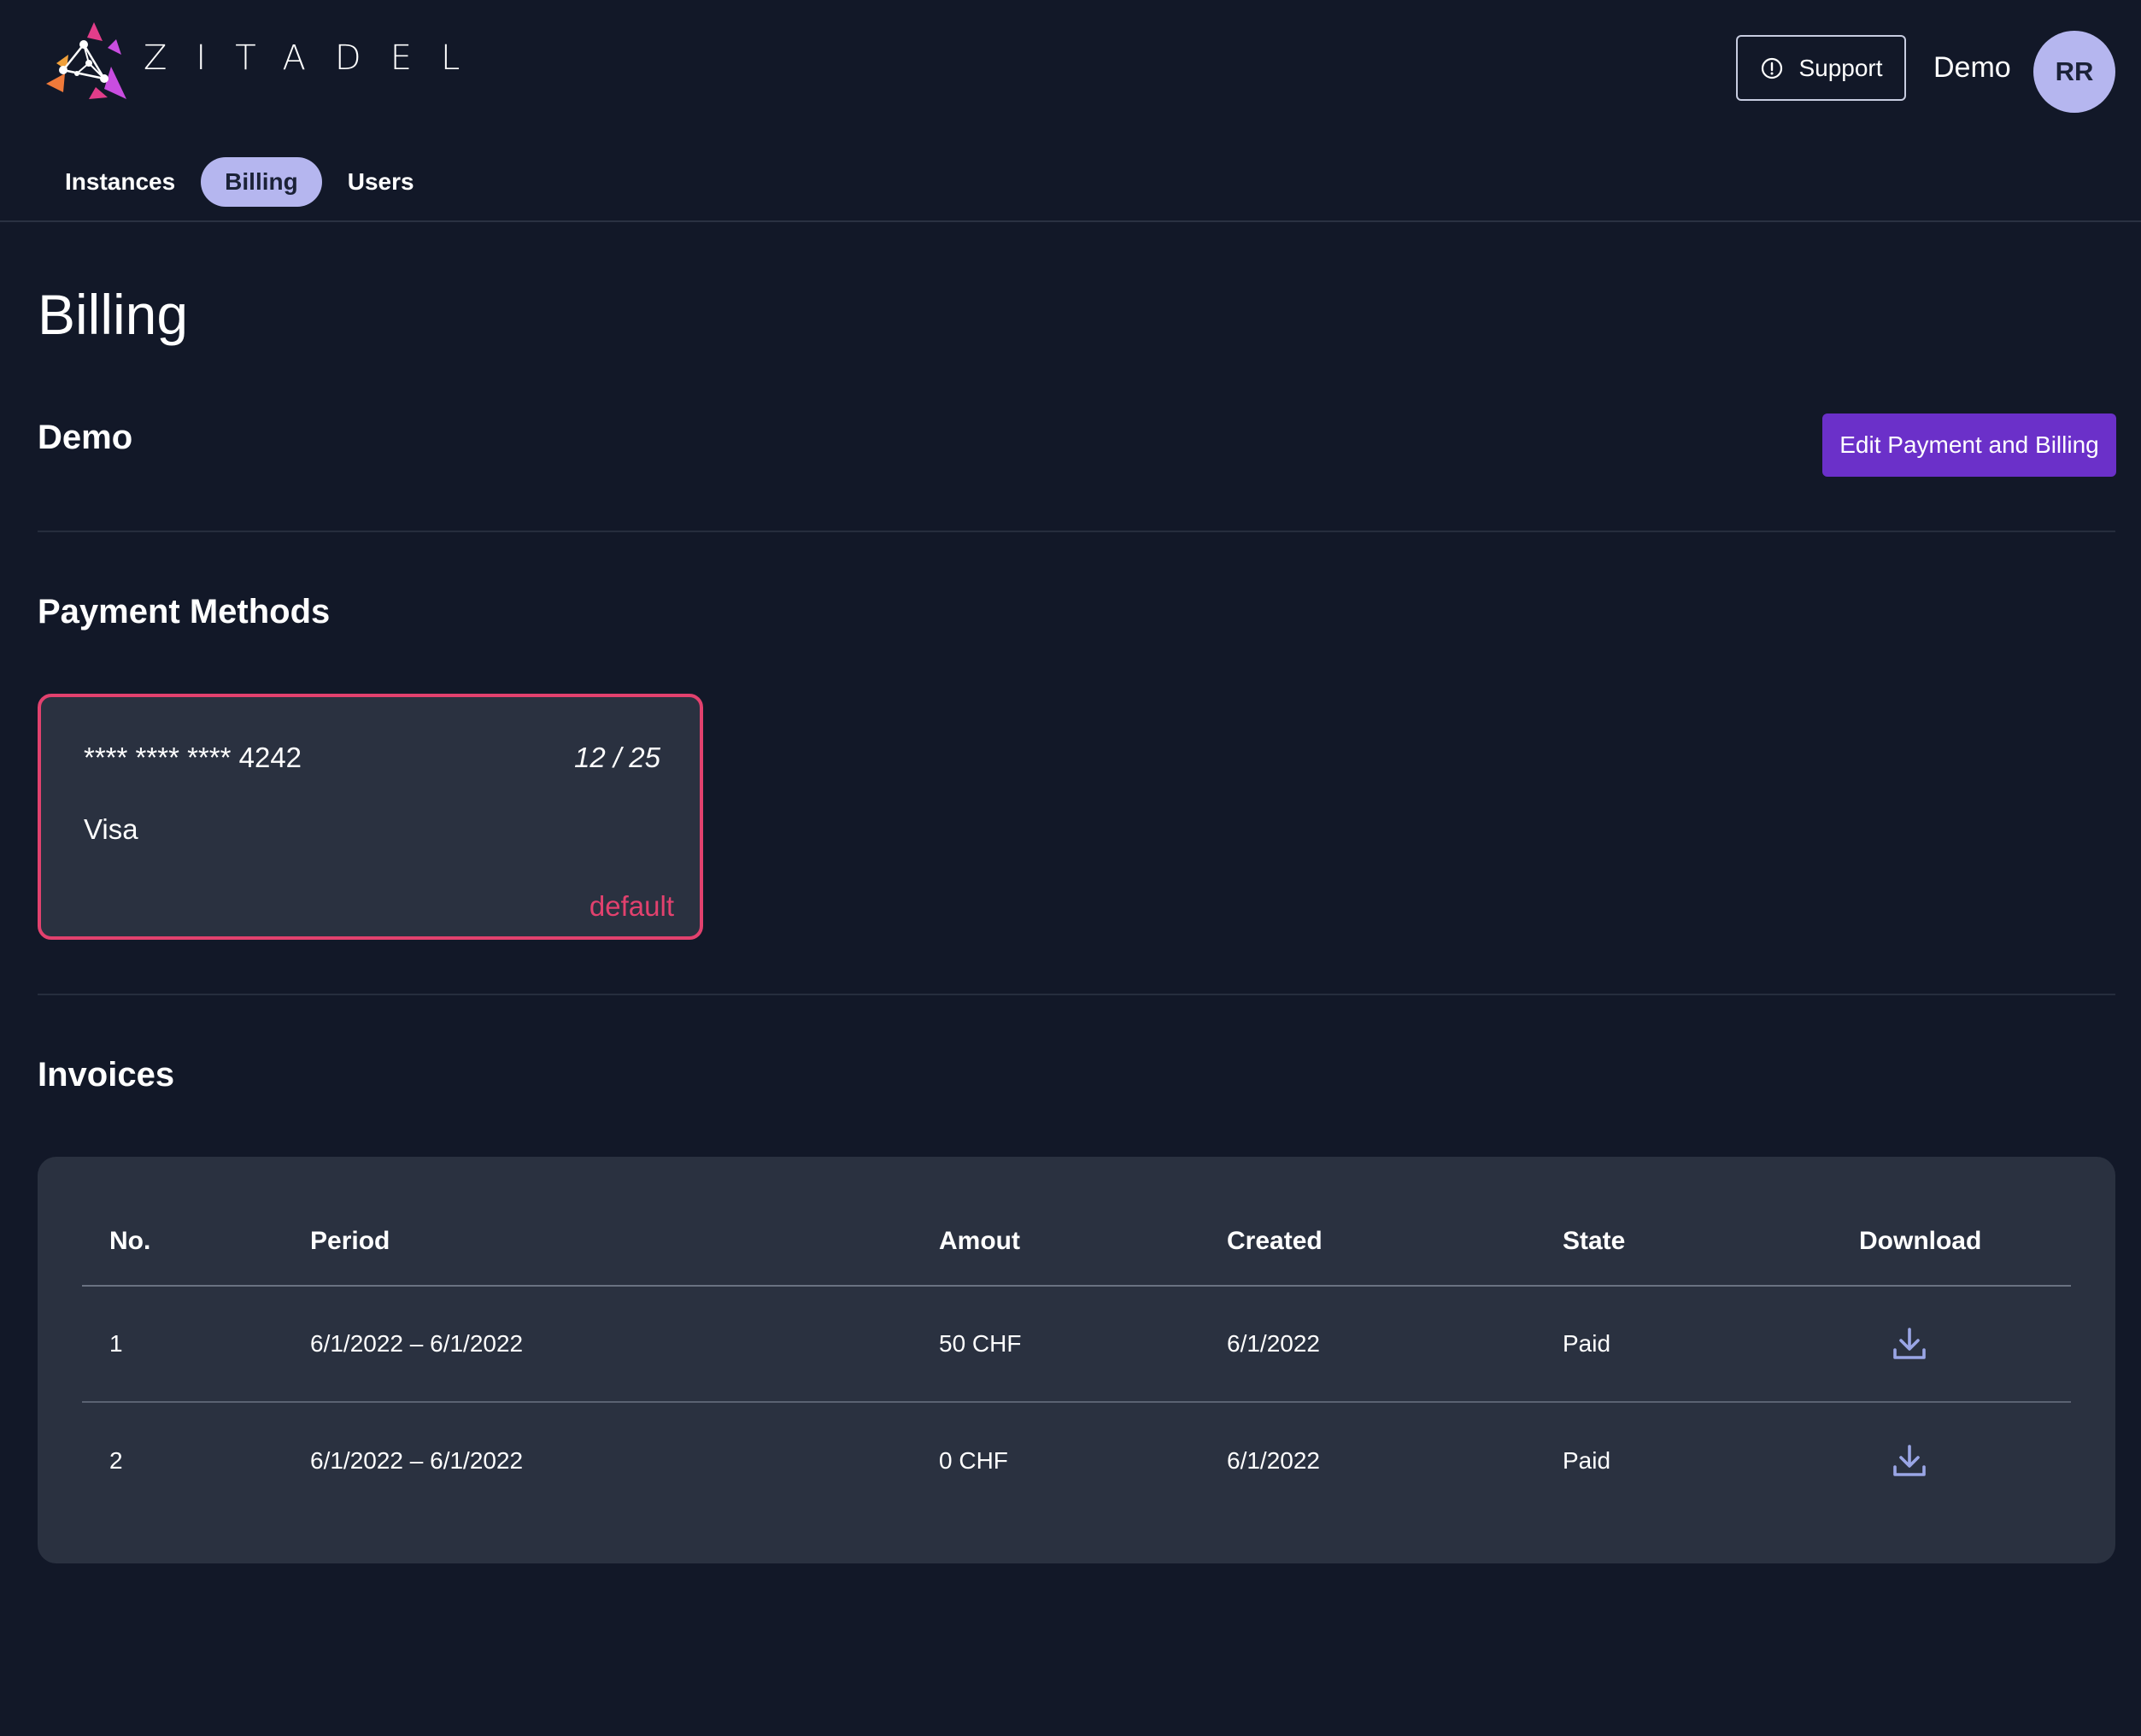  I want to click on invoice-amount: 50 CHF, so click(981, 1344).